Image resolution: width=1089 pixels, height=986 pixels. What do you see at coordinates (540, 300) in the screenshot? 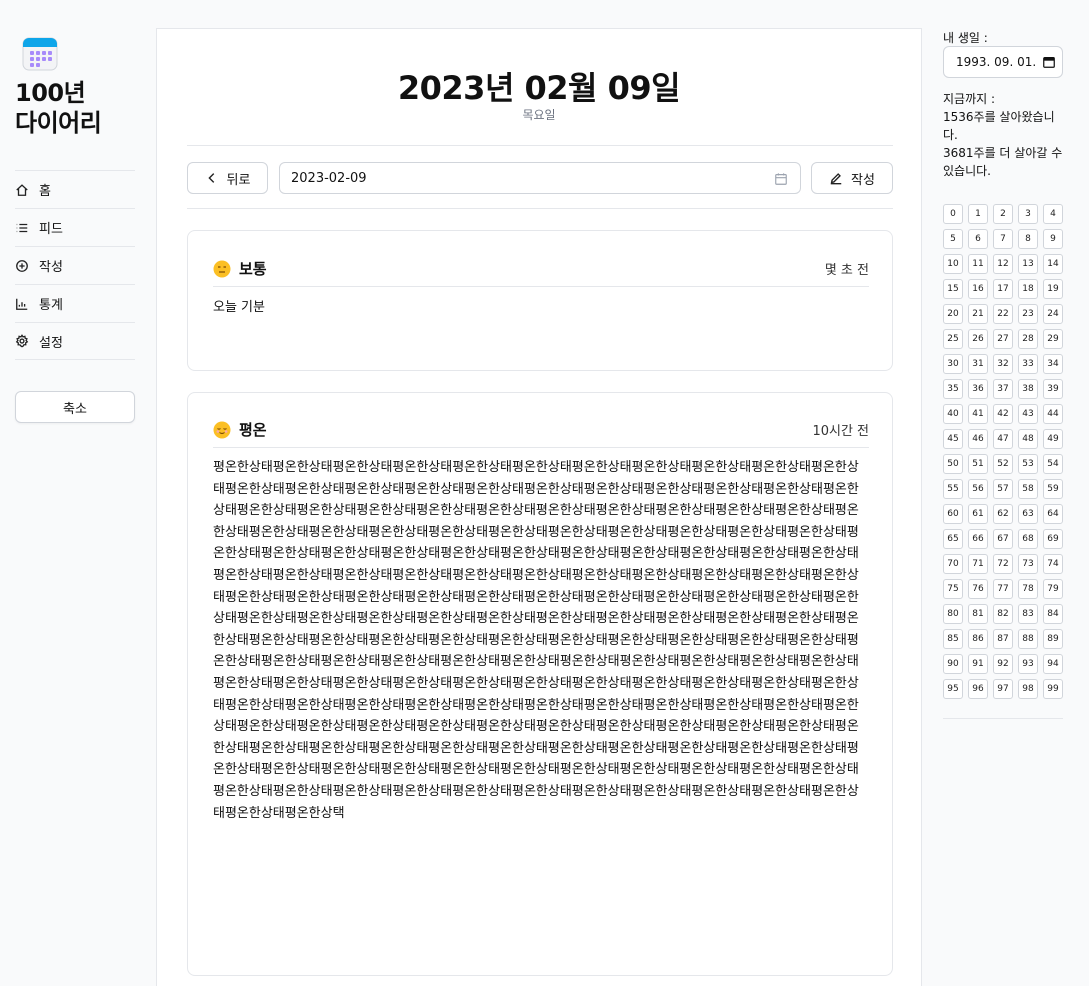
I see `diary-entry-card: 보통 몇 초 전 오늘 기분` at bounding box center [540, 300].